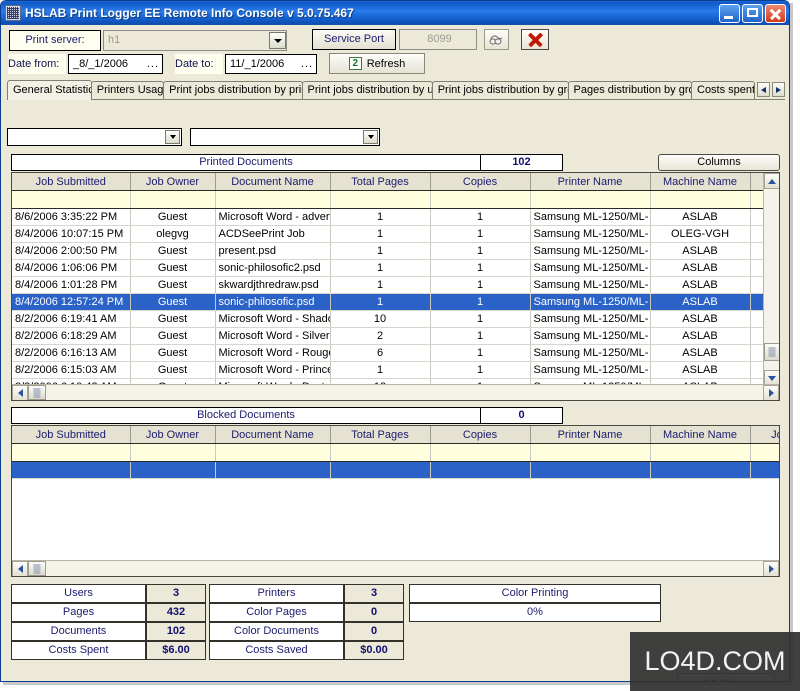  Describe the element at coordinates (535, 593) in the screenshot. I see `stat-color-printing-label: Color Printing` at that location.